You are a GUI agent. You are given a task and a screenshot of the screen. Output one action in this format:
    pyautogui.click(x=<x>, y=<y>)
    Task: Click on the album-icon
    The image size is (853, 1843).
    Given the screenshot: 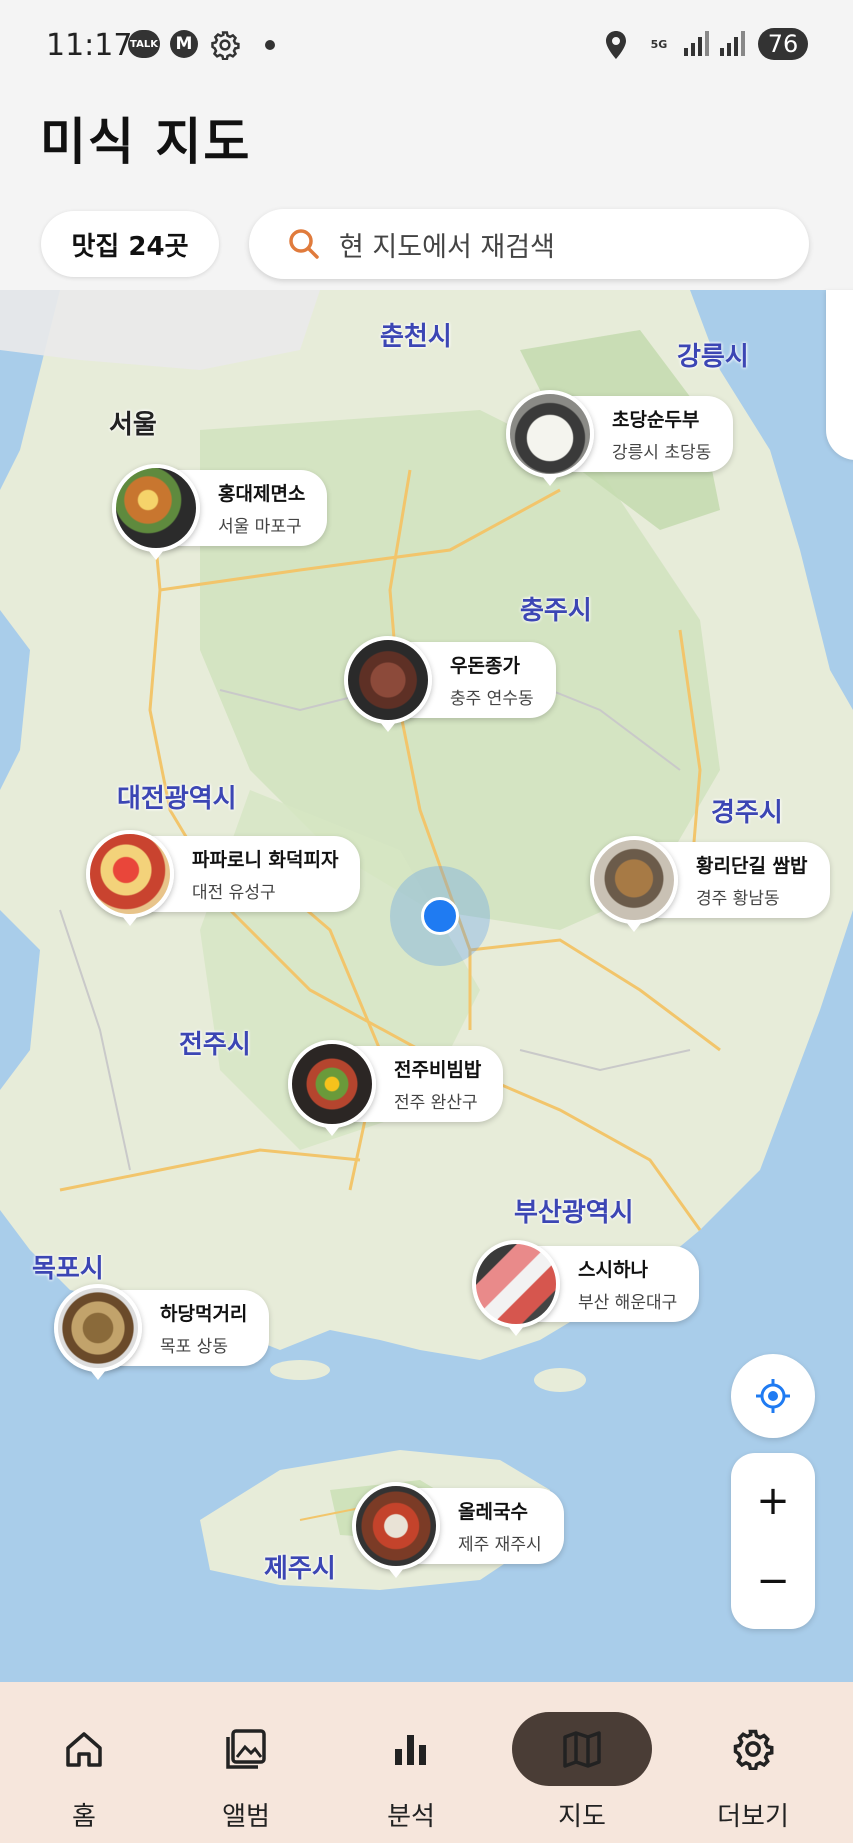 What is the action you would take?
    pyautogui.click(x=246, y=1749)
    